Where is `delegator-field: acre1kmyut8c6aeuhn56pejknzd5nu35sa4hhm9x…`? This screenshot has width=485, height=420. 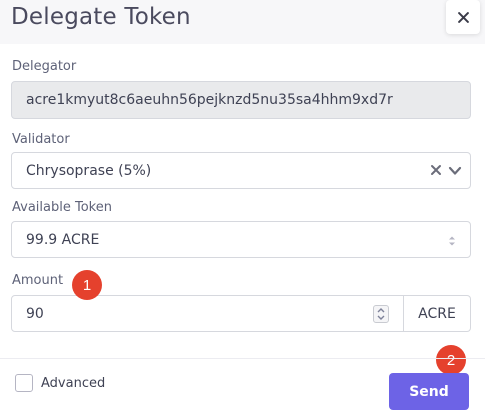
delegator-field: acre1kmyut8c6aeuhn56pejknzd5nu35sa4hhm9x… is located at coordinates (241, 100).